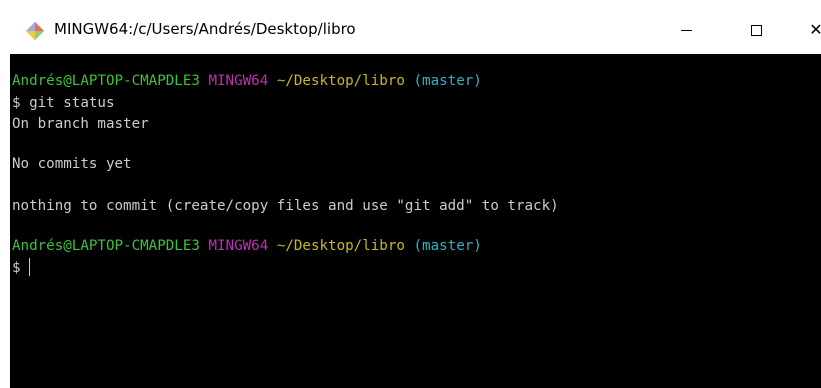  I want to click on output-line: No commits yet, so click(72, 164).